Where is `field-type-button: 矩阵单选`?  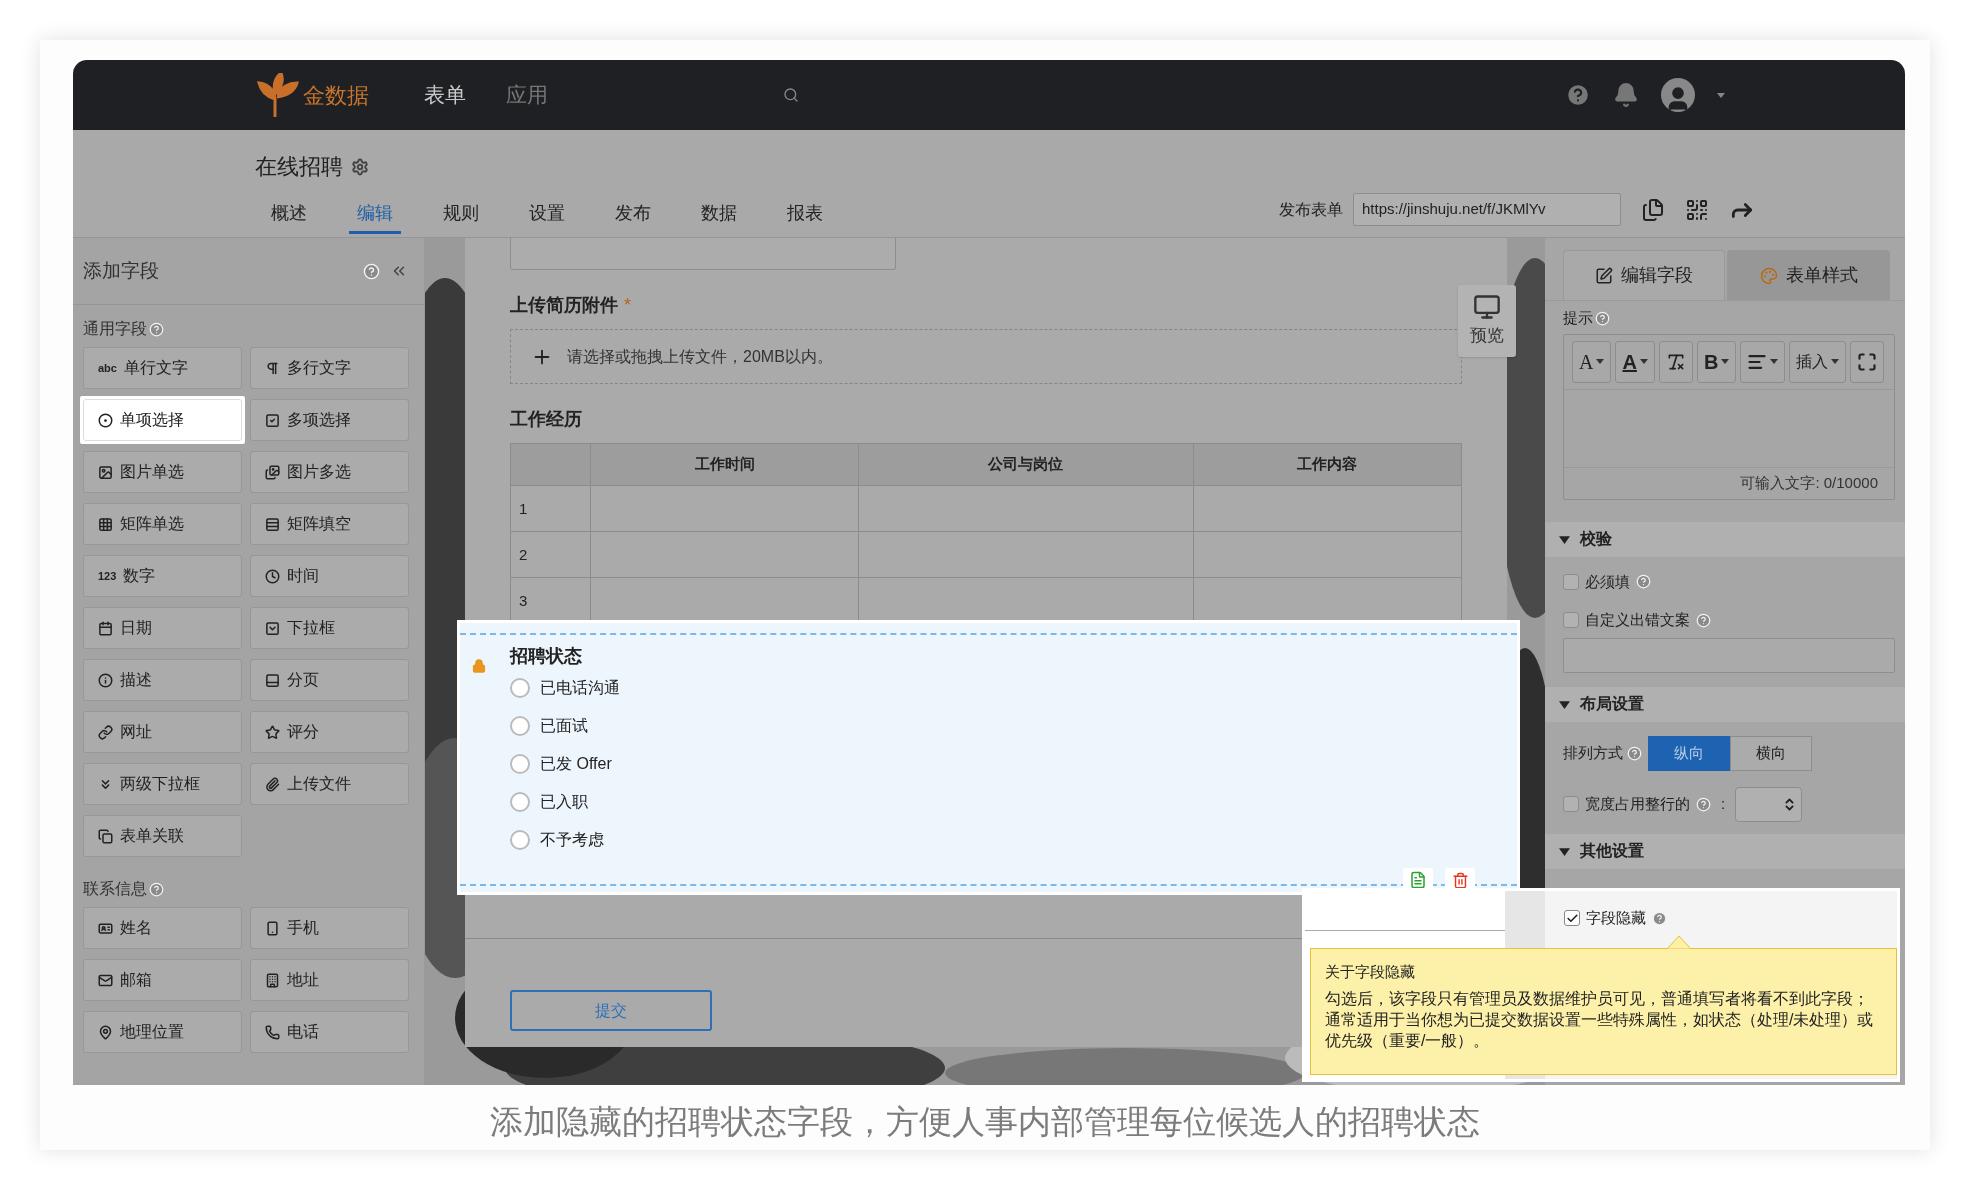 field-type-button: 矩阵单选 is located at coordinates (162, 524).